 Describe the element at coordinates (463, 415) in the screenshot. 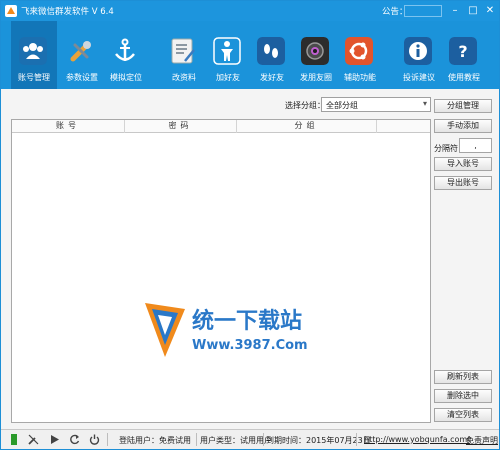

I see `clear-list-button: 清空列表` at that location.